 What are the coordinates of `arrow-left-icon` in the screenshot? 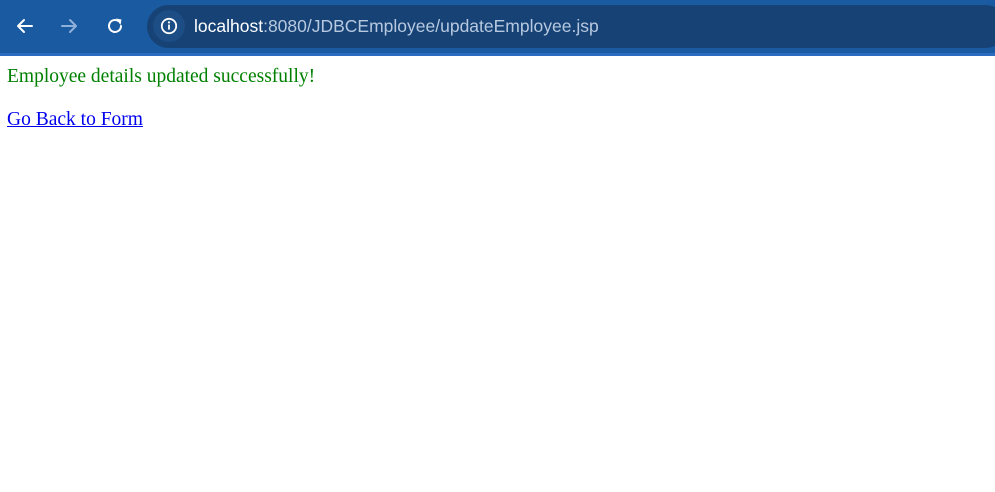 It's located at (25, 26).